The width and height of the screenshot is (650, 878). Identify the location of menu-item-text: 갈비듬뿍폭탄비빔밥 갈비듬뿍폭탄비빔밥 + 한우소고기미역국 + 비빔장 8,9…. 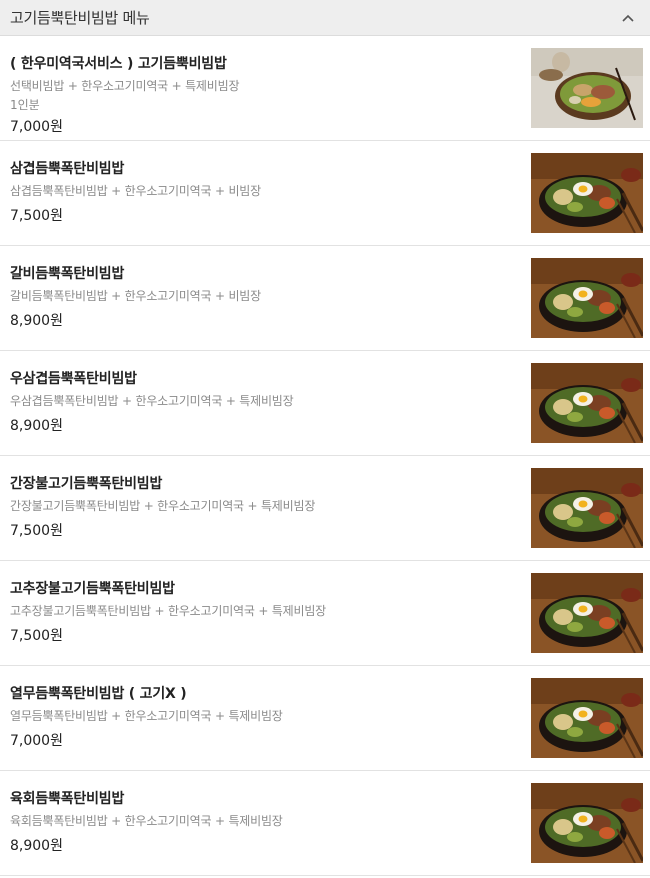
(260, 296).